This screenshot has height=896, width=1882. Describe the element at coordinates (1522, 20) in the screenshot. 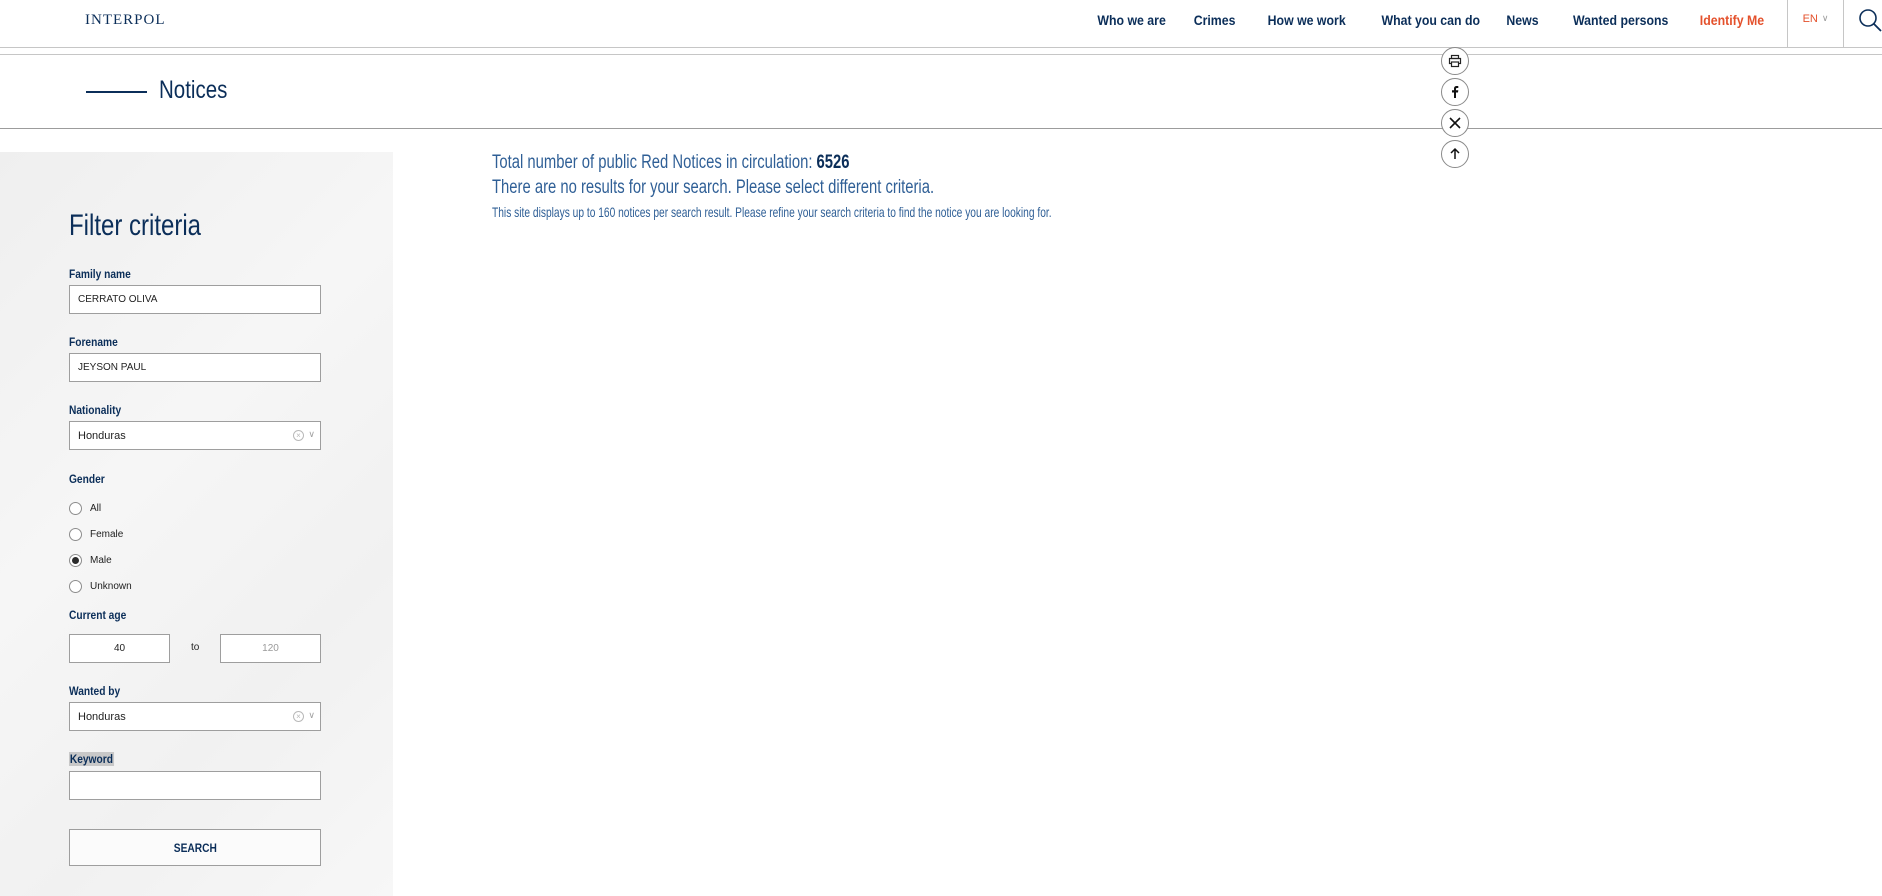

I see `nav-news: News` at that location.